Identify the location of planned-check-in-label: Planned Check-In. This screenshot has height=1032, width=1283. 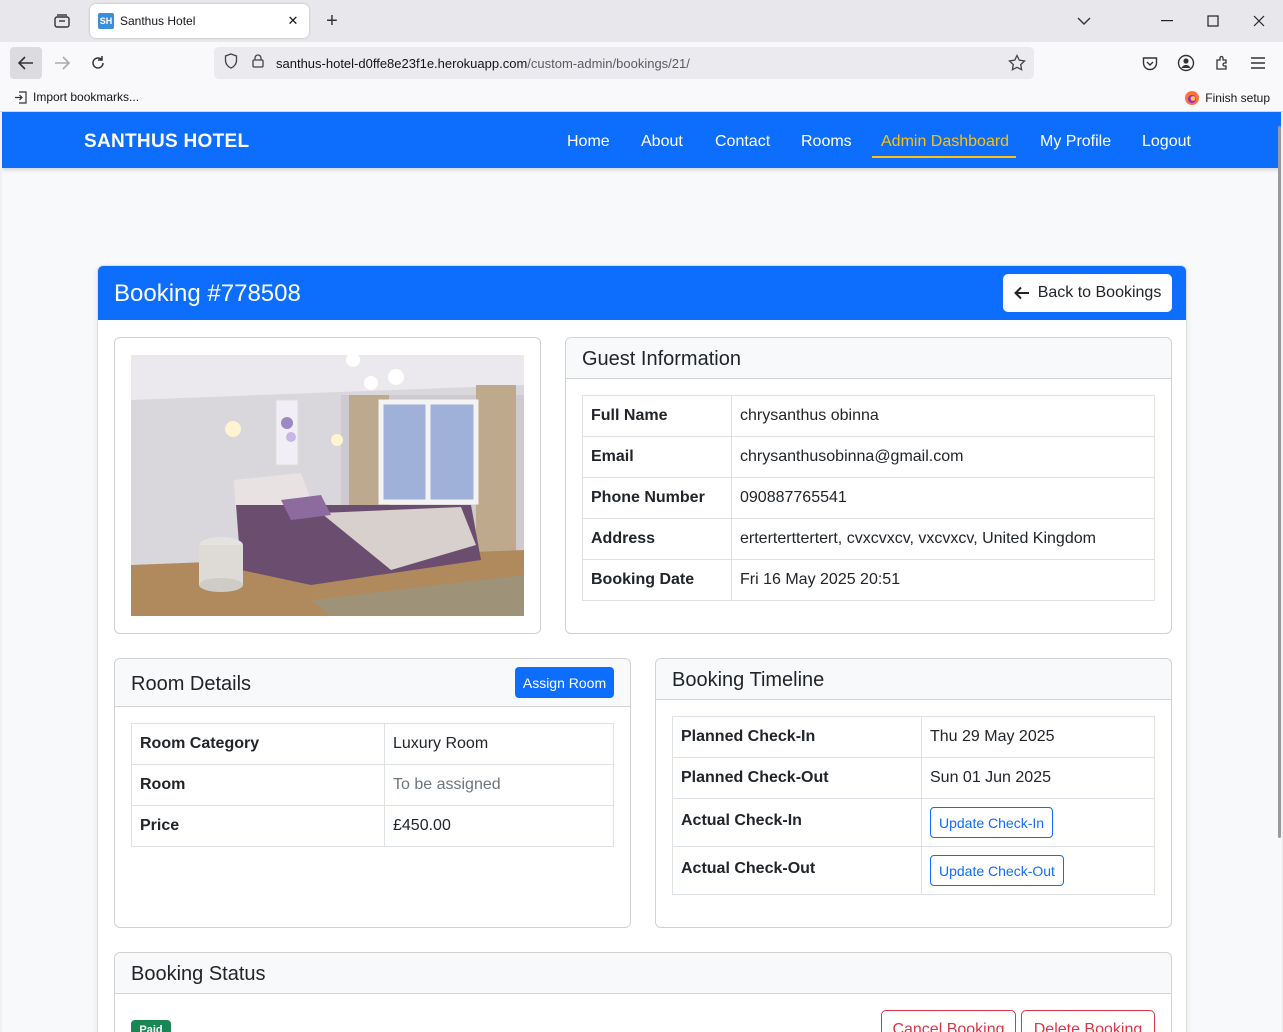
(797, 737).